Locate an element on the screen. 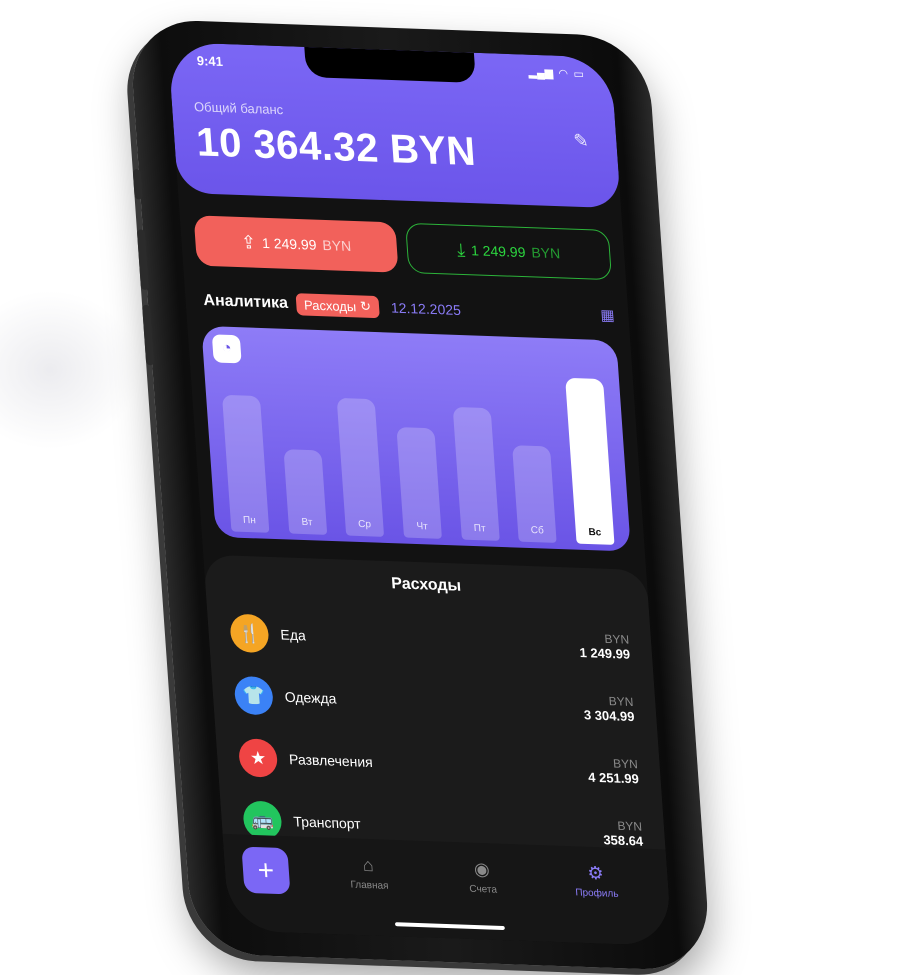 This screenshot has width=901, height=975. pie-chart-icon: ◔ is located at coordinates (226, 349).